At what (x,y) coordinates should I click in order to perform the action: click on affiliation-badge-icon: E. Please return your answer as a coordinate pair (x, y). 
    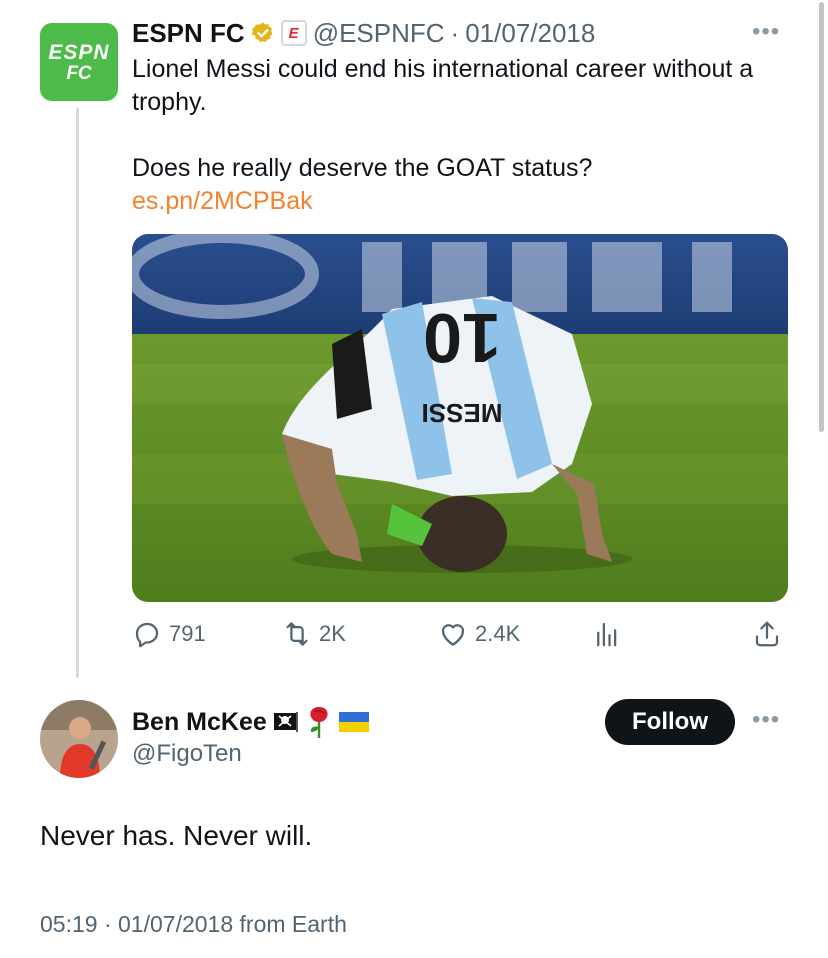
    Looking at the image, I should click on (293, 33).